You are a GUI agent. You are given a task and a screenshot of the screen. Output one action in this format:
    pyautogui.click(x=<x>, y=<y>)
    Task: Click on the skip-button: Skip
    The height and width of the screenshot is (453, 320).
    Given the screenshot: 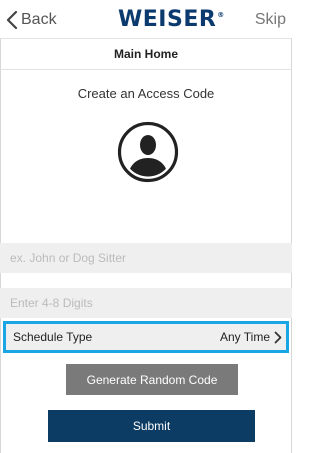 What is the action you would take?
    pyautogui.click(x=270, y=20)
    